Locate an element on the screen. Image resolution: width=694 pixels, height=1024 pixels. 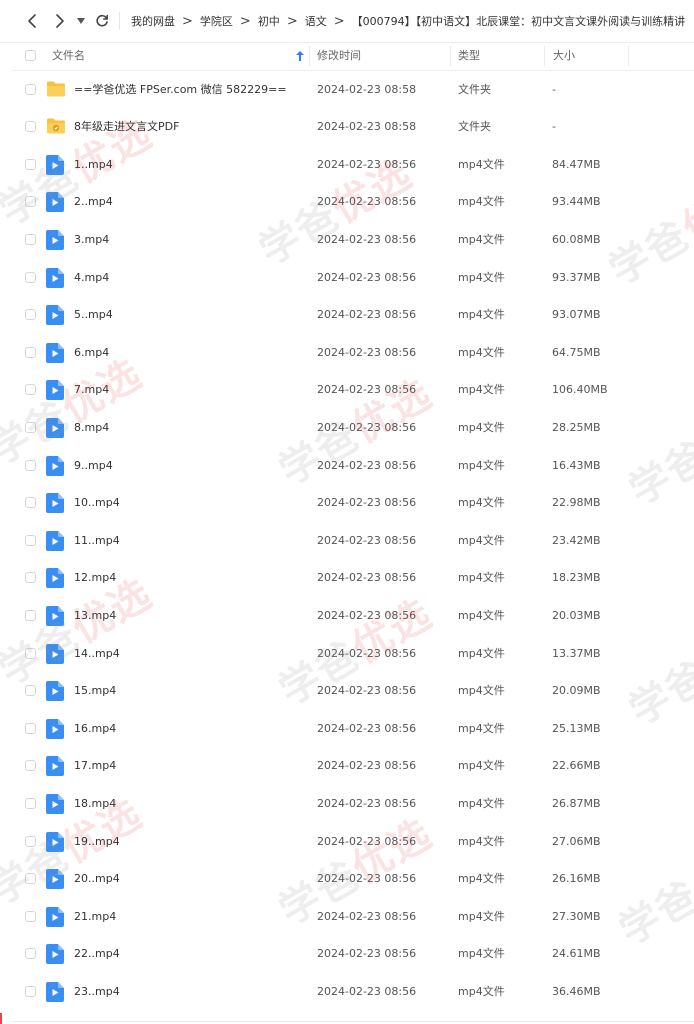
file-name: 8年级走进文言文PDF is located at coordinates (126, 127).